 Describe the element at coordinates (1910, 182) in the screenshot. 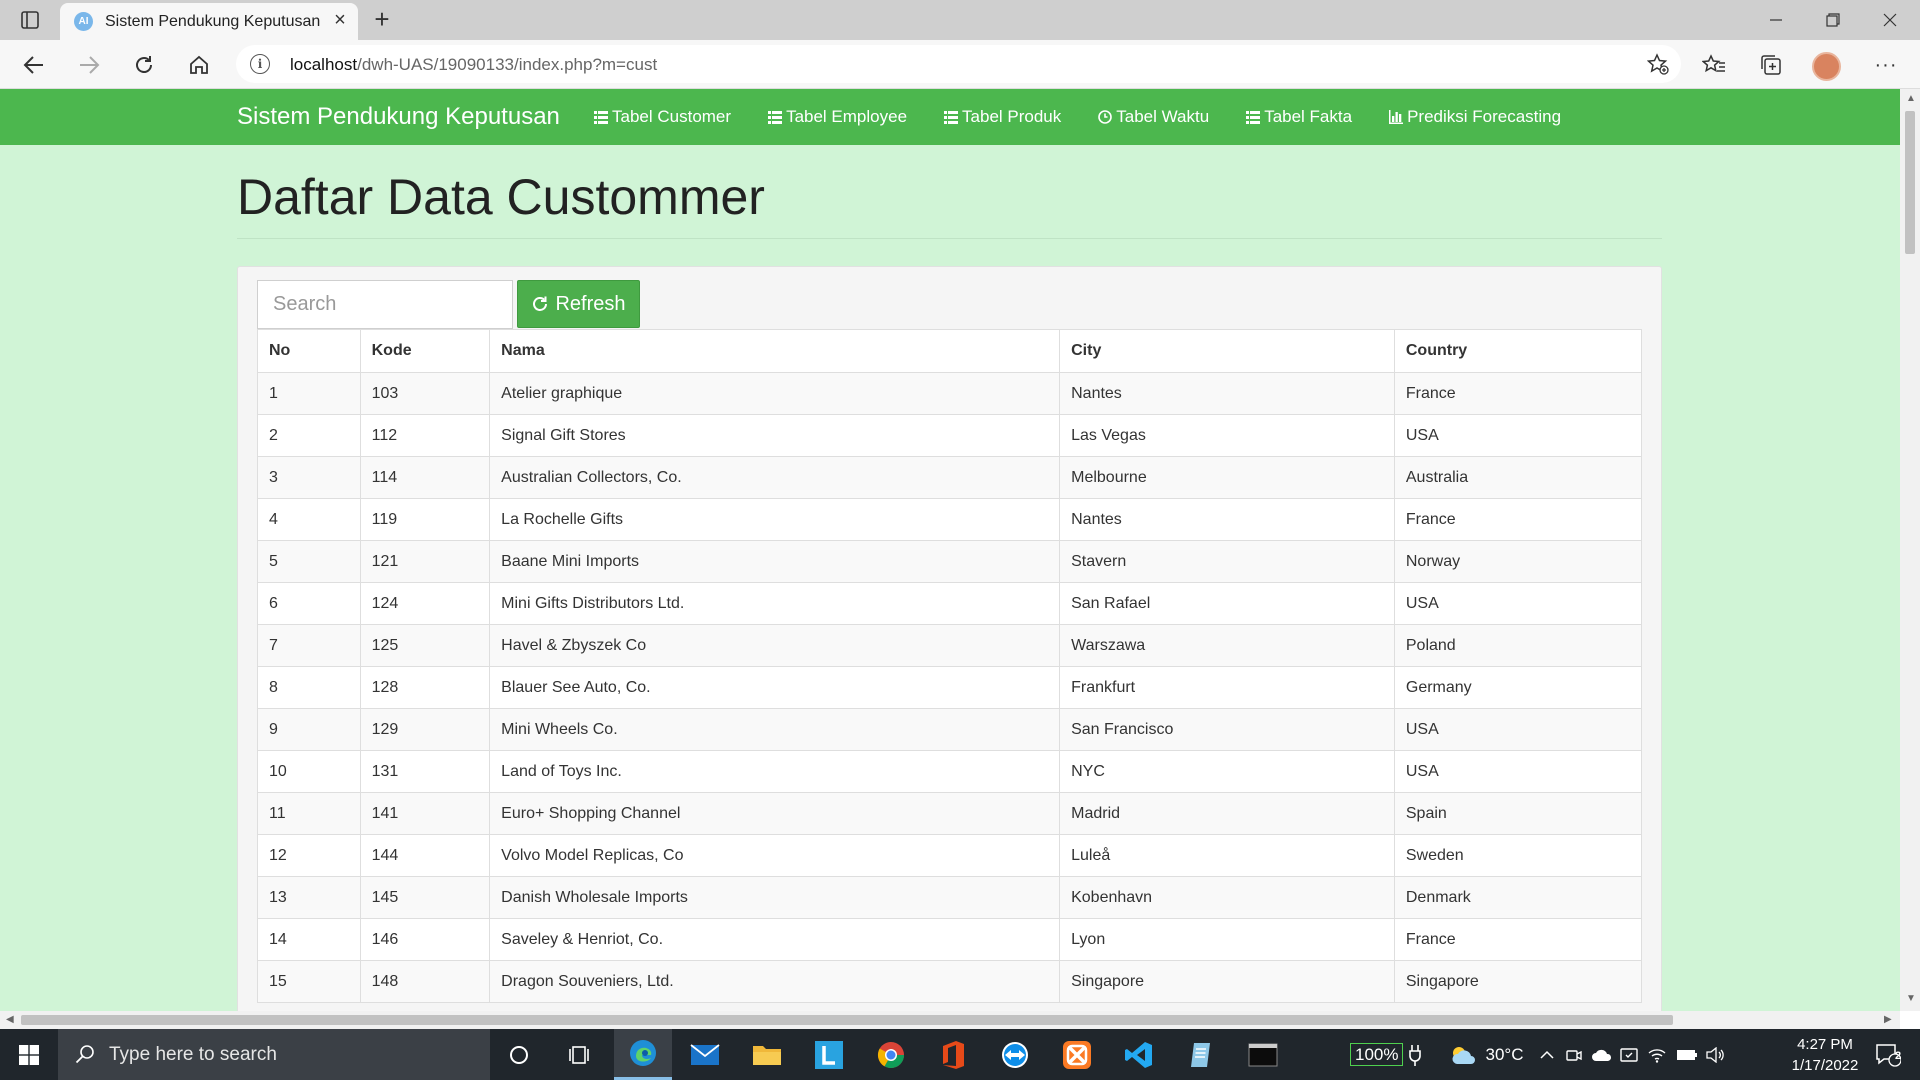

I see `vertical-scroll-thumb` at that location.